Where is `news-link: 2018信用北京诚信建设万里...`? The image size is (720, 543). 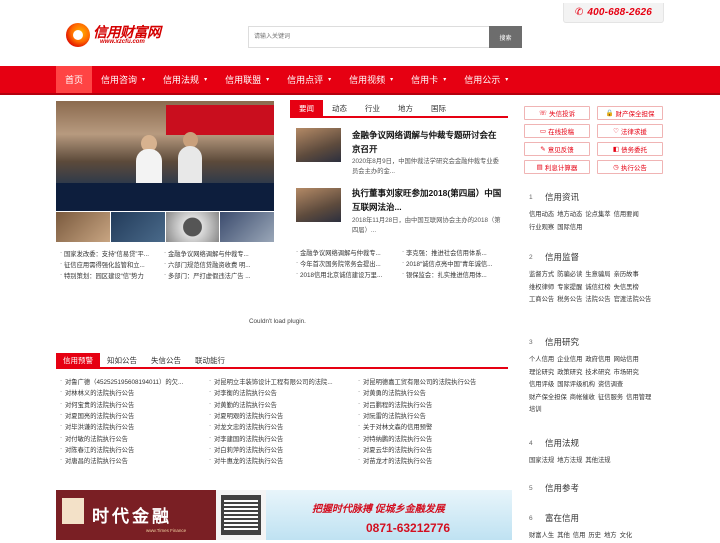 news-link: 2018信用北京诚信建设万里... is located at coordinates (349, 274).